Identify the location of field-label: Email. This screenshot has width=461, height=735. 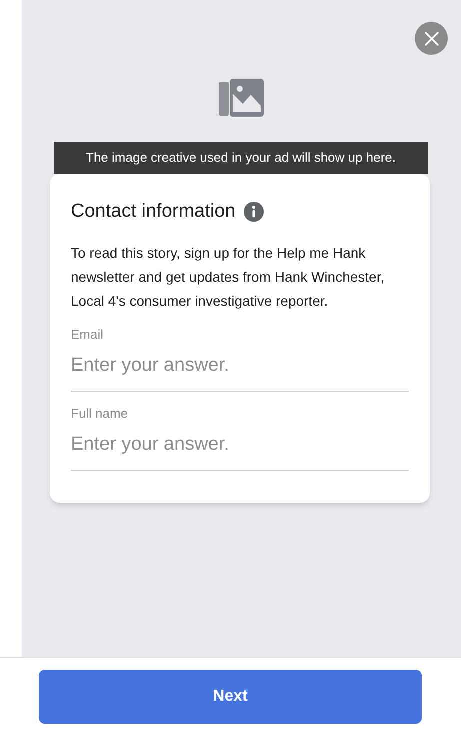
(88, 335).